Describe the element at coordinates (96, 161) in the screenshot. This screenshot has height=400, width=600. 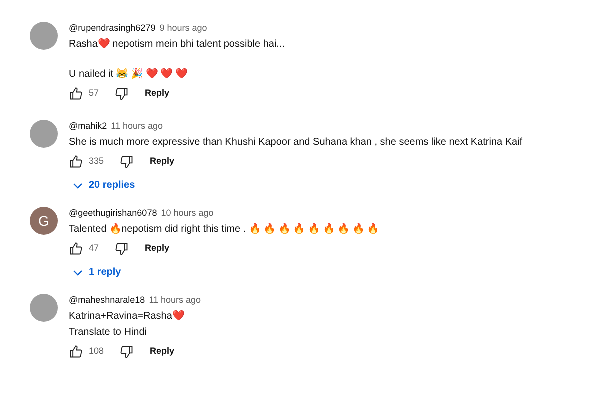
I see `like-count: 335` at that location.